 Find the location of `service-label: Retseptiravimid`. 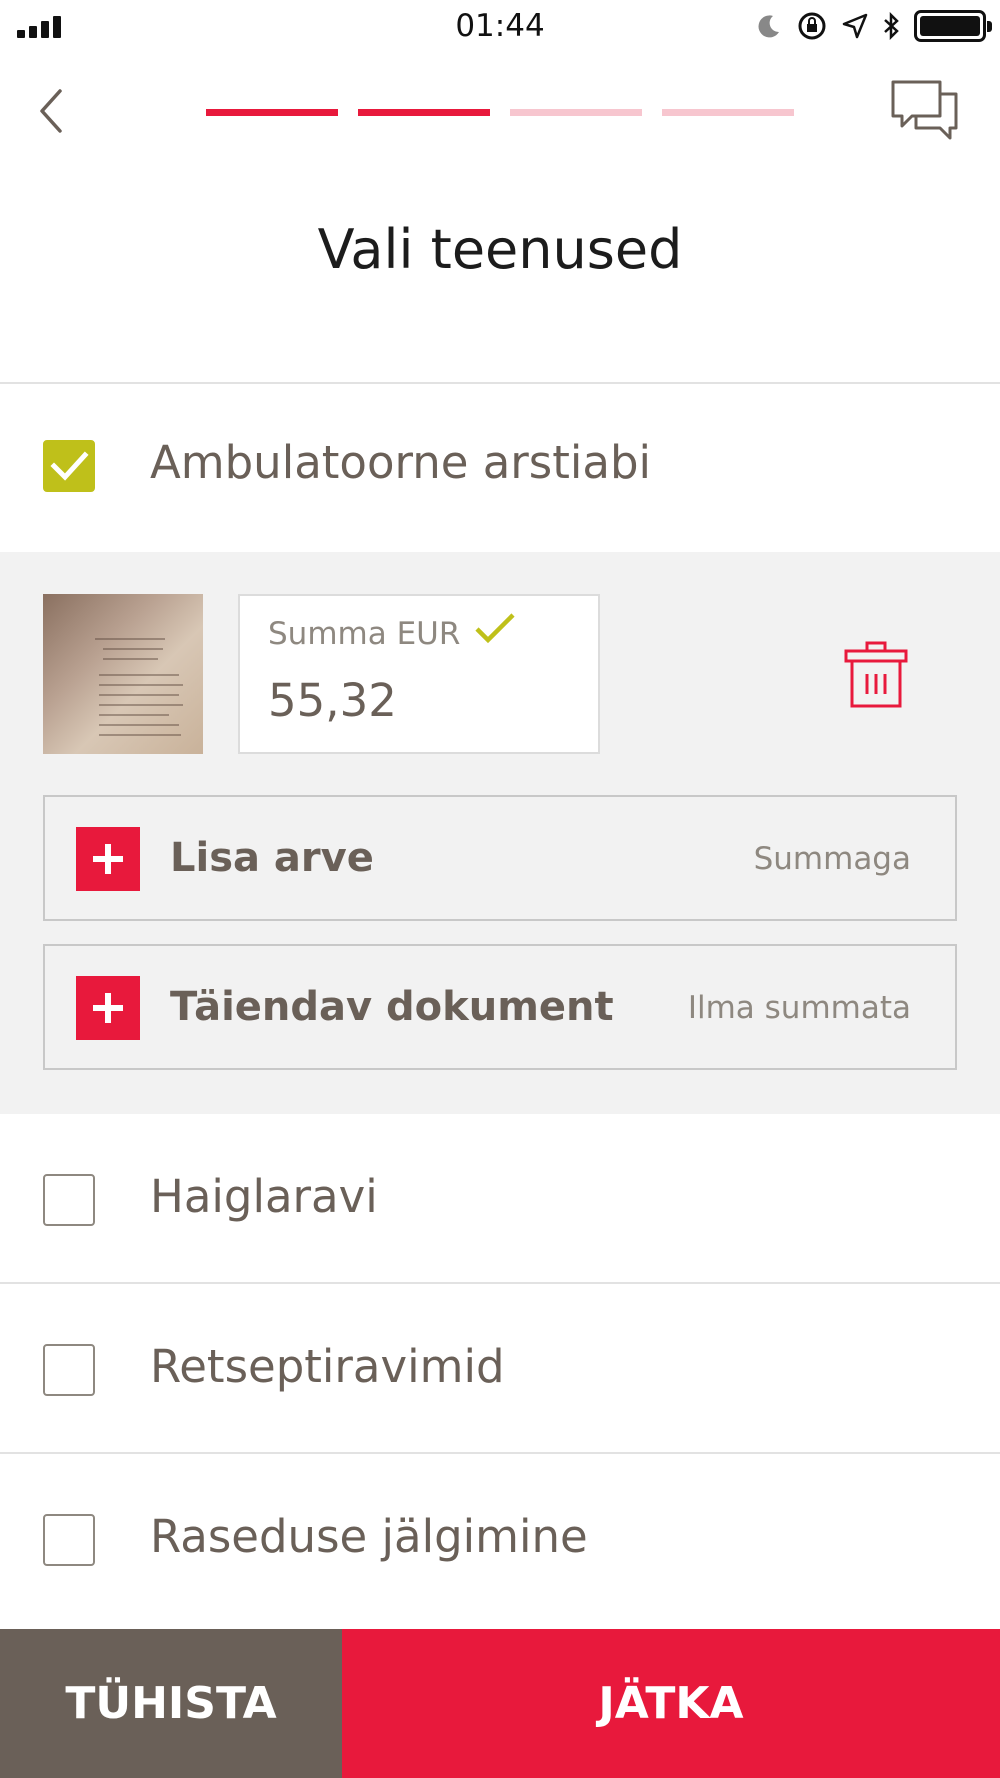

service-label: Retseptiravimid is located at coordinates (327, 1366).